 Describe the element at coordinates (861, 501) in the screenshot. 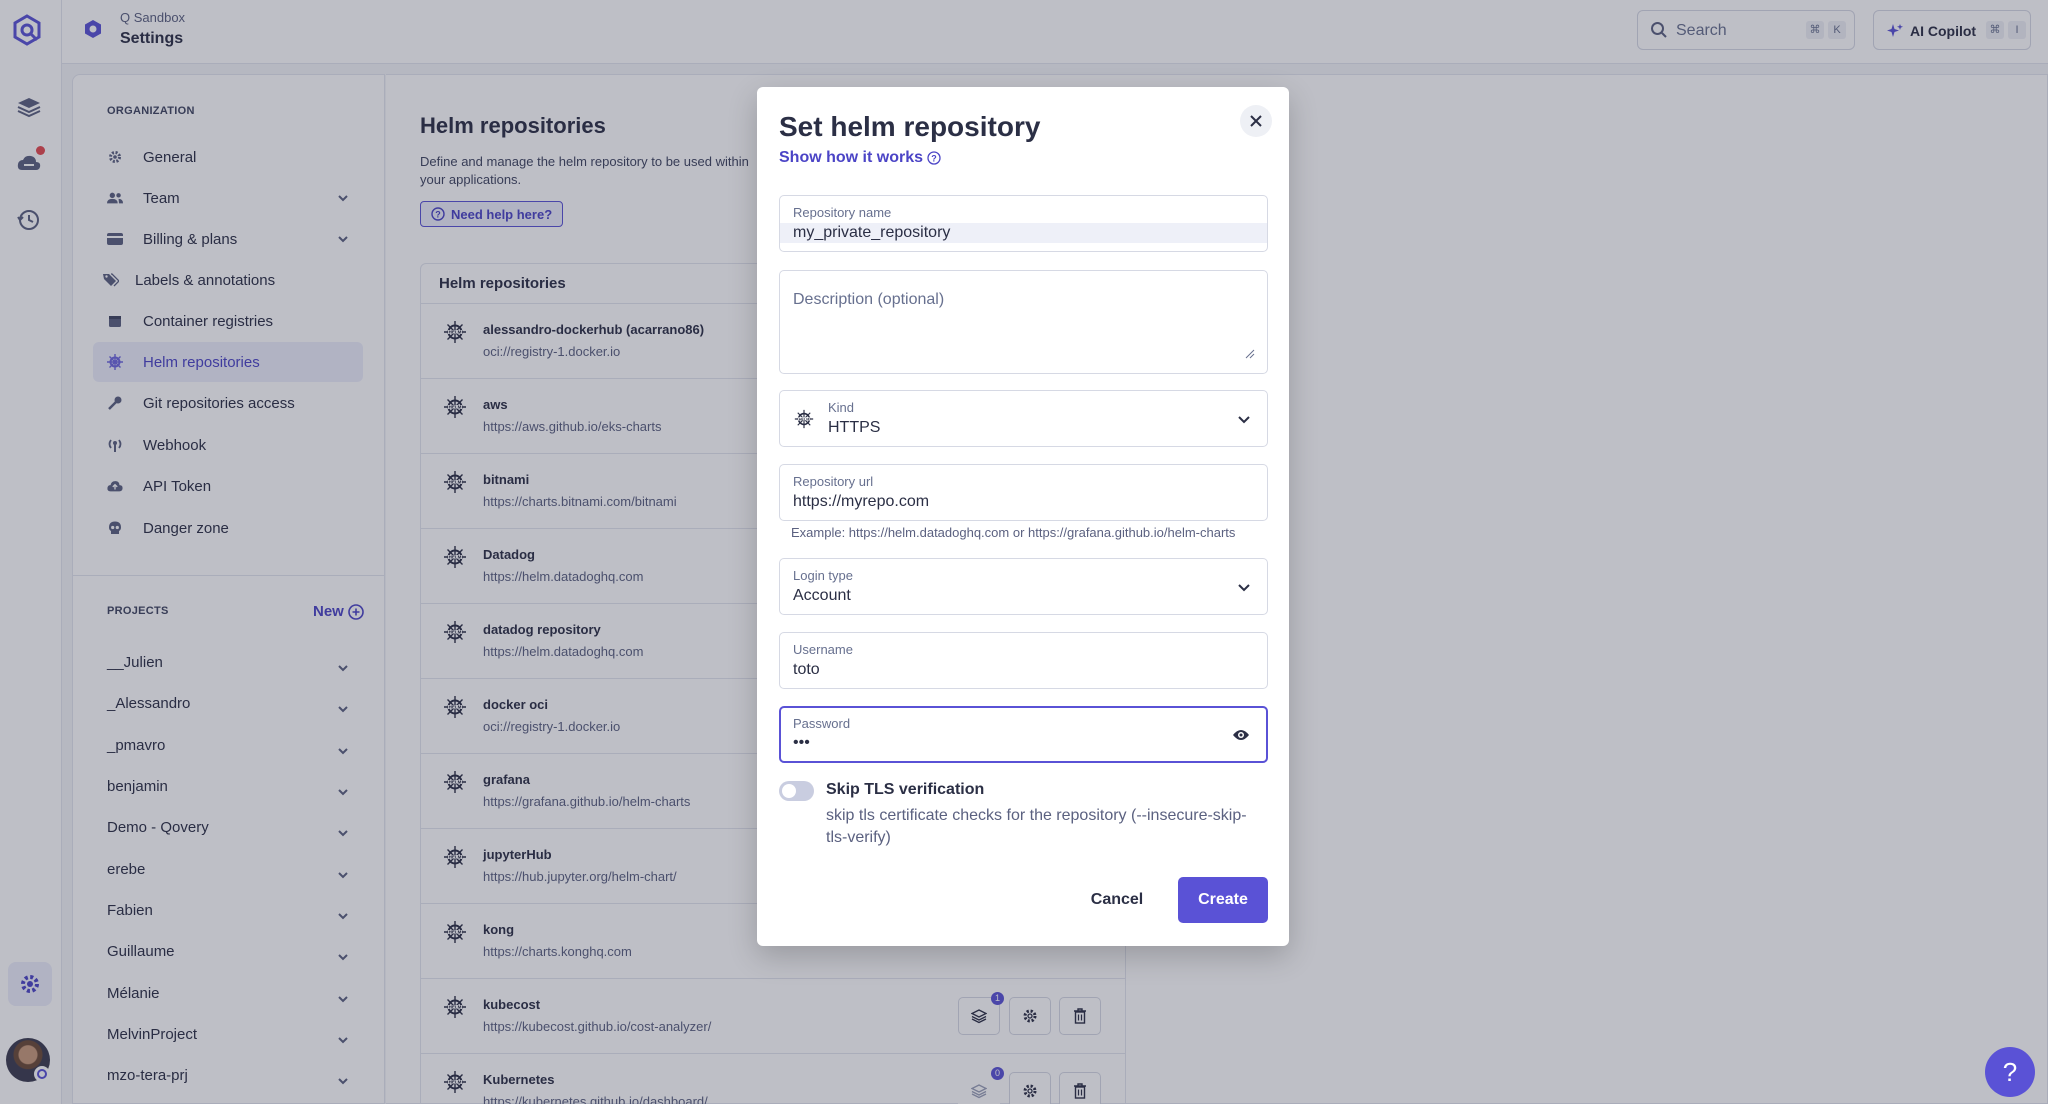

I see `field-value: https://myrepo.com` at that location.